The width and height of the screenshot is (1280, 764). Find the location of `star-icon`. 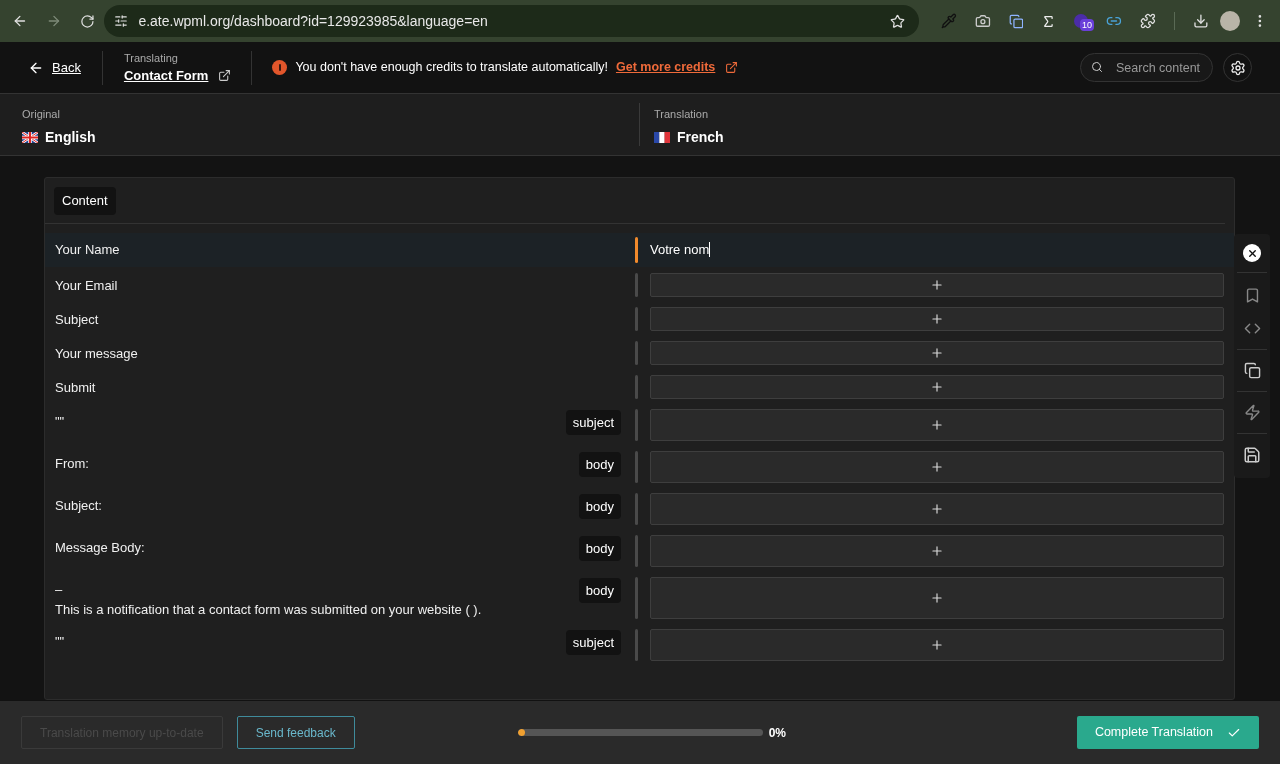

star-icon is located at coordinates (897, 21).